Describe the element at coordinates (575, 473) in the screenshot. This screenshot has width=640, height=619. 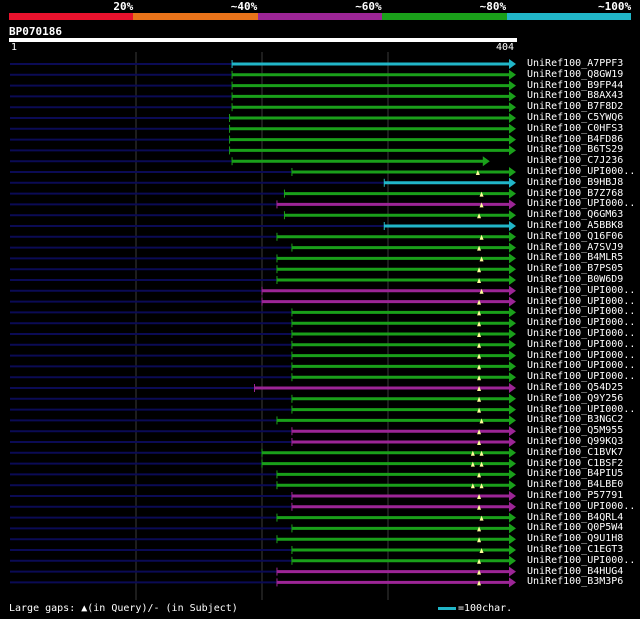
I see `hit-label-39: UniRef100_B4PIU5` at that location.